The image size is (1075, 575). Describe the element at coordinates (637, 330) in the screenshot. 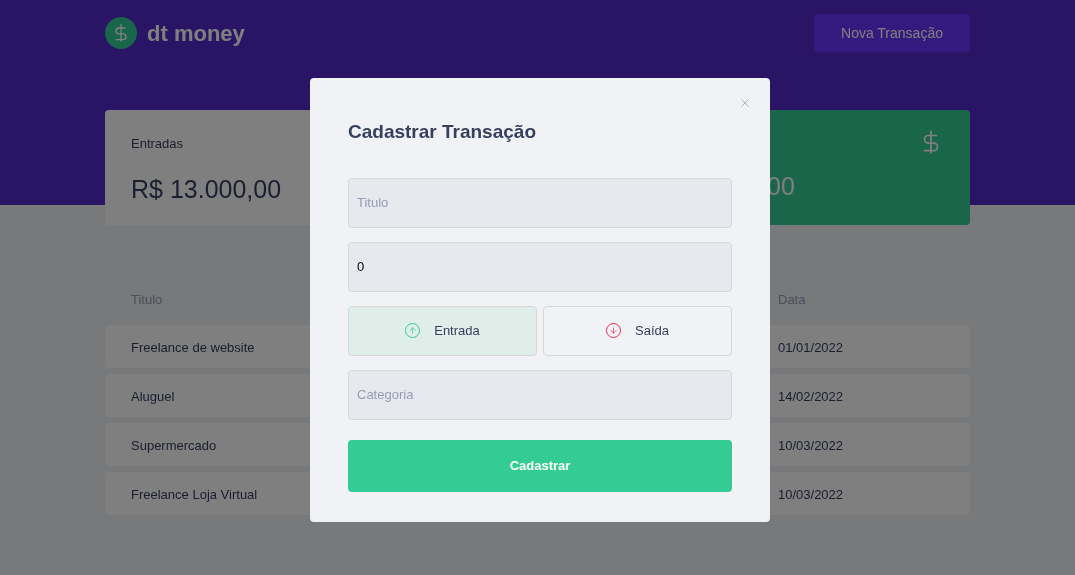

I see `type-option-button: Saída` at that location.